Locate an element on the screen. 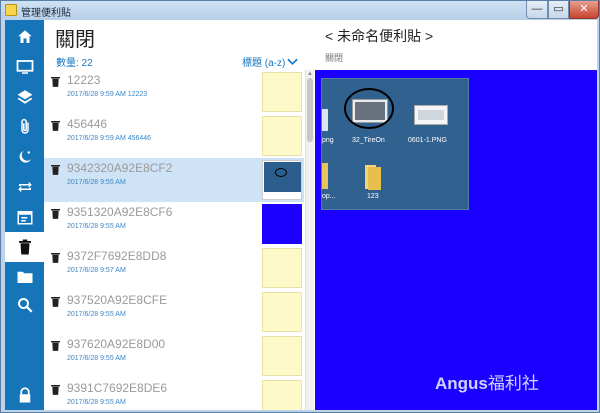  repeat-icon is located at coordinates (24, 187).